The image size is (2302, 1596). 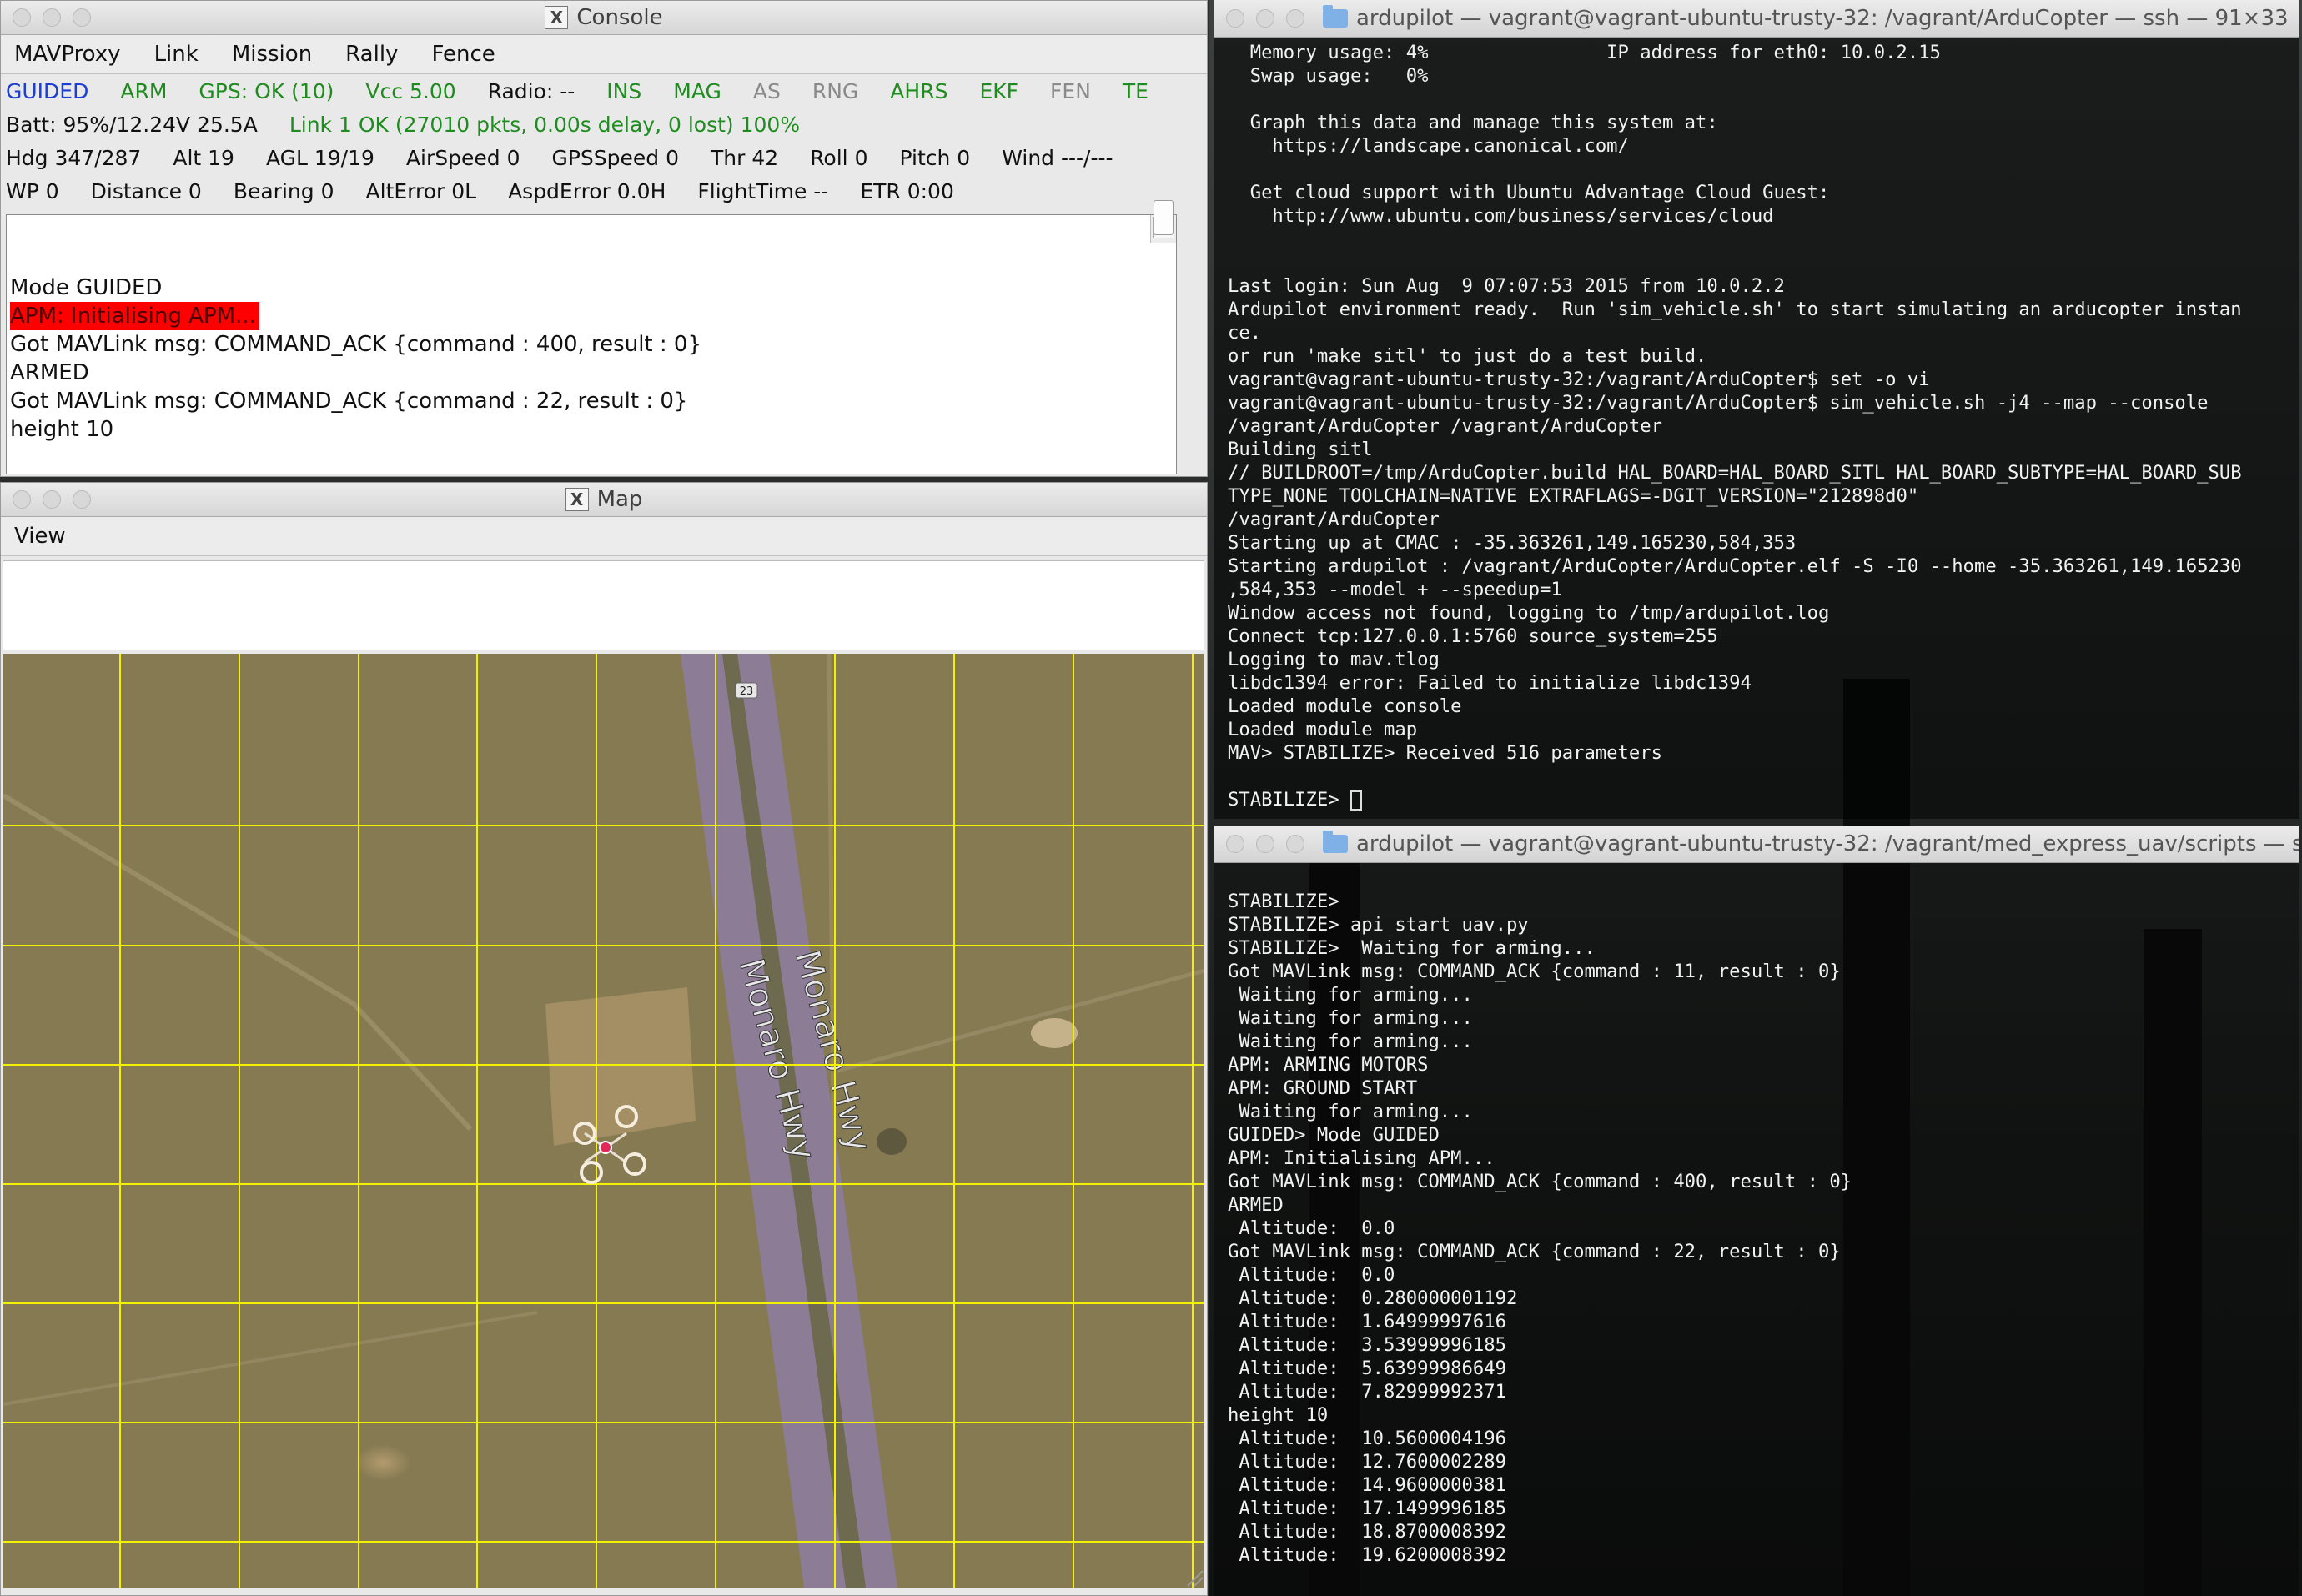 What do you see at coordinates (1311, 1275) in the screenshot?
I see `terminal-line: Altitude: 0.0` at bounding box center [1311, 1275].